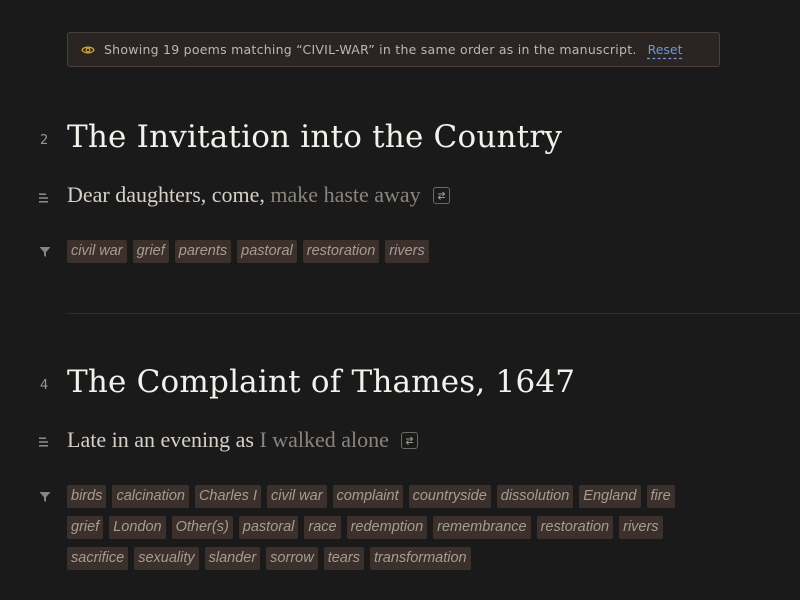 This screenshot has height=600, width=800. I want to click on tag: dissolution, so click(535, 496).